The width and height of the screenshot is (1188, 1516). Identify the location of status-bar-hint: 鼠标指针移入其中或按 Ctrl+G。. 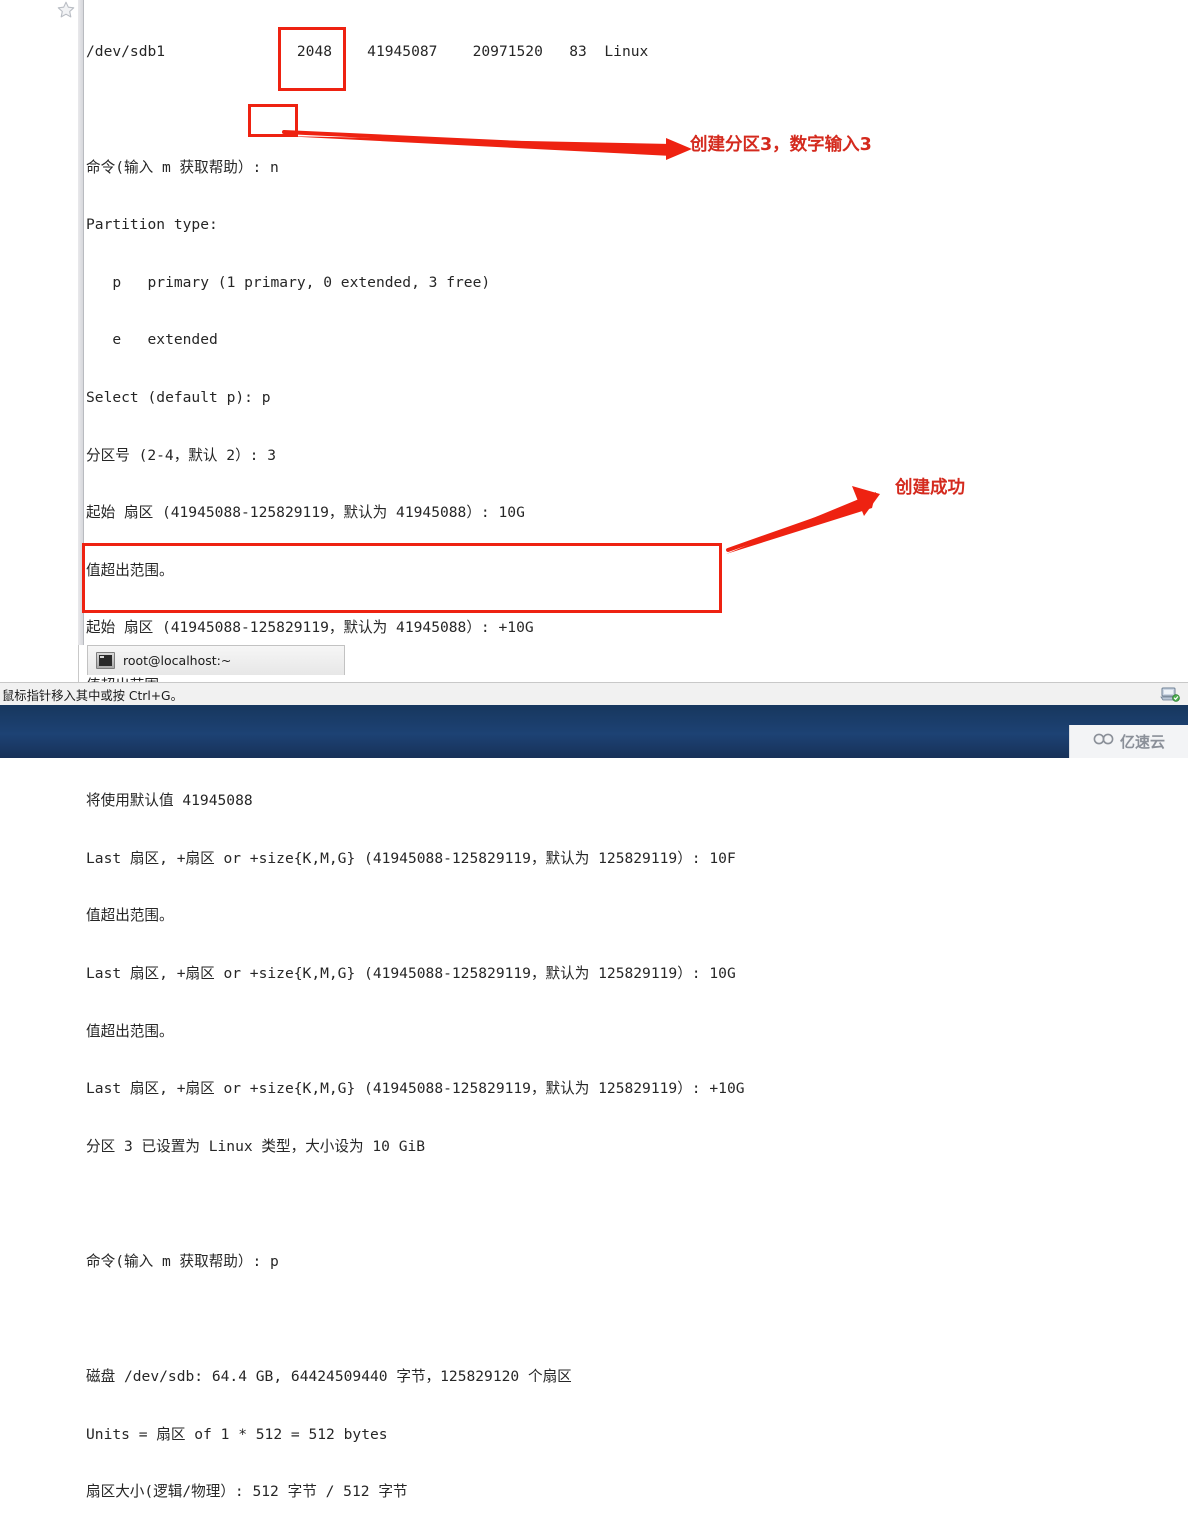
(92, 695).